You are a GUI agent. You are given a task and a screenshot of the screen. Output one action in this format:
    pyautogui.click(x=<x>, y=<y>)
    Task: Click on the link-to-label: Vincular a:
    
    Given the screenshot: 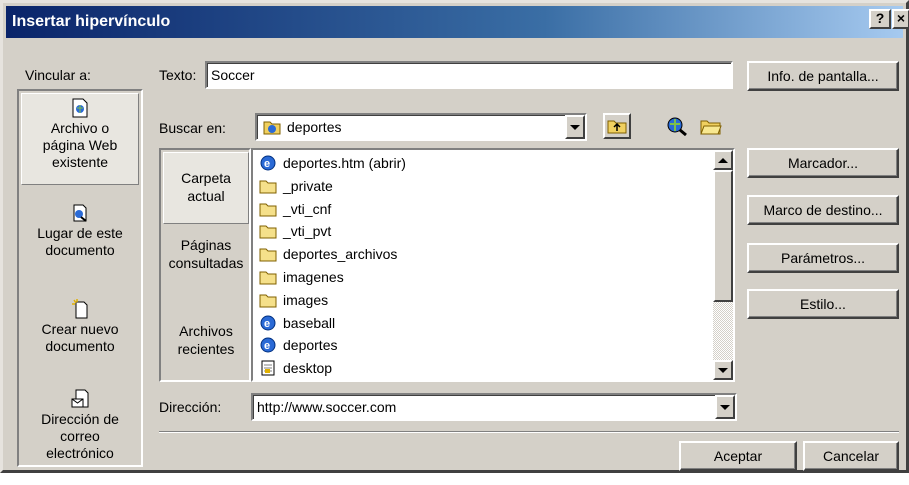 What is the action you would take?
    pyautogui.click(x=58, y=75)
    